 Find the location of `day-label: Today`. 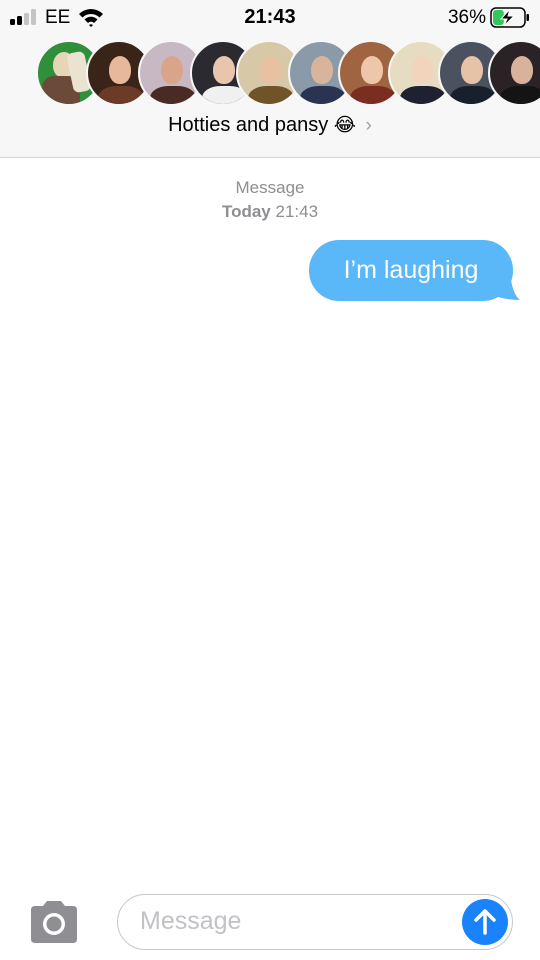

day-label: Today is located at coordinates (246, 211).